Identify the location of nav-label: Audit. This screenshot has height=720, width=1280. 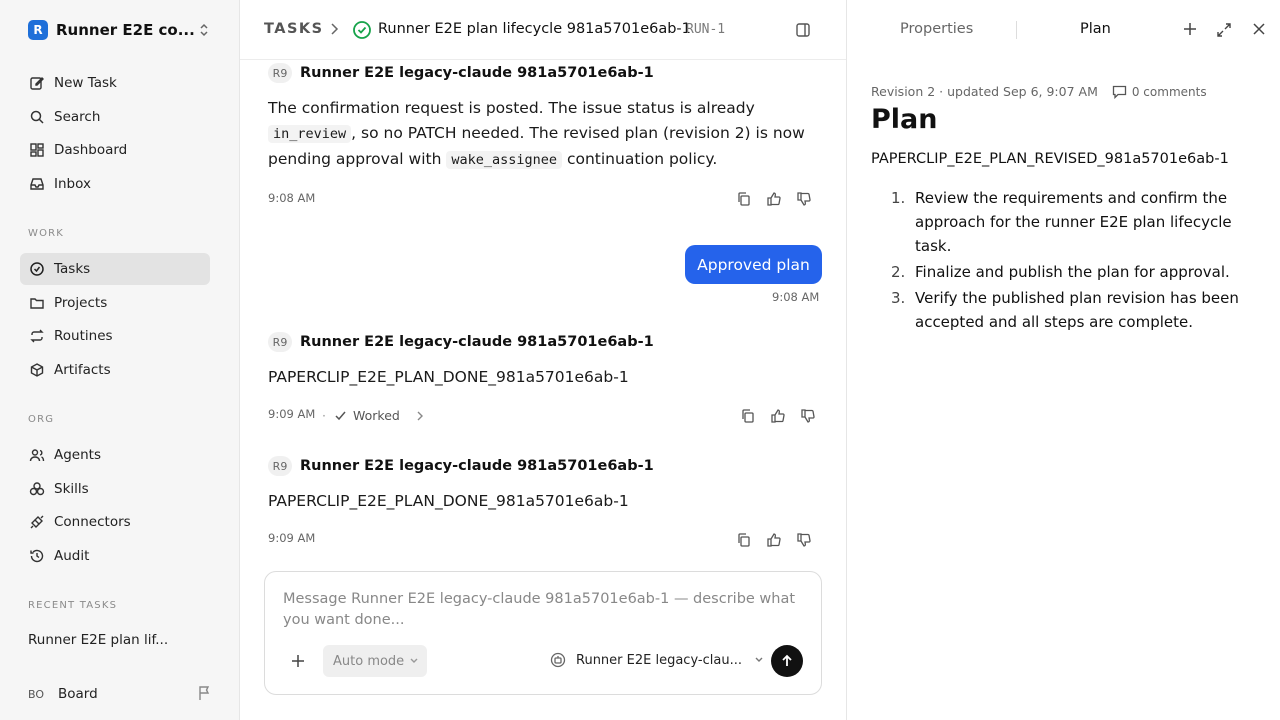
(72, 556).